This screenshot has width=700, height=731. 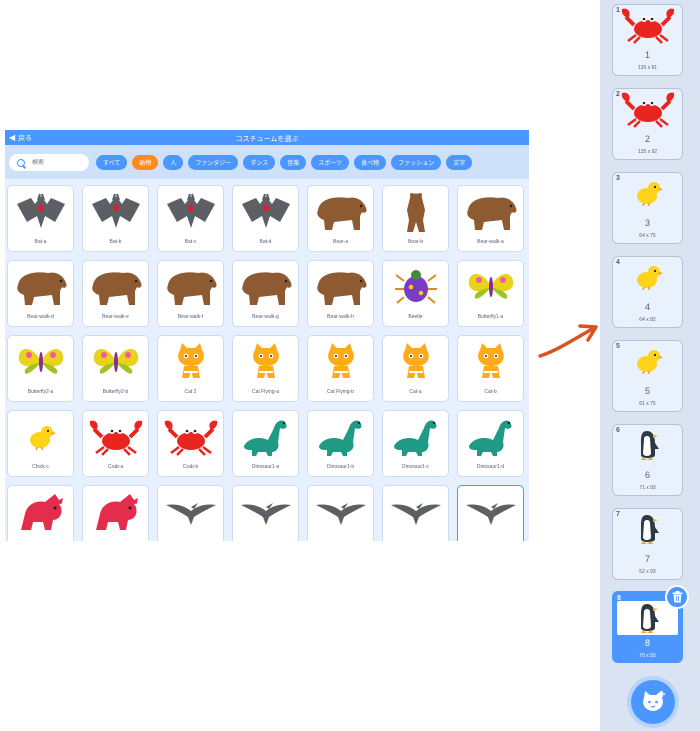 I want to click on search-input, so click(x=59, y=162).